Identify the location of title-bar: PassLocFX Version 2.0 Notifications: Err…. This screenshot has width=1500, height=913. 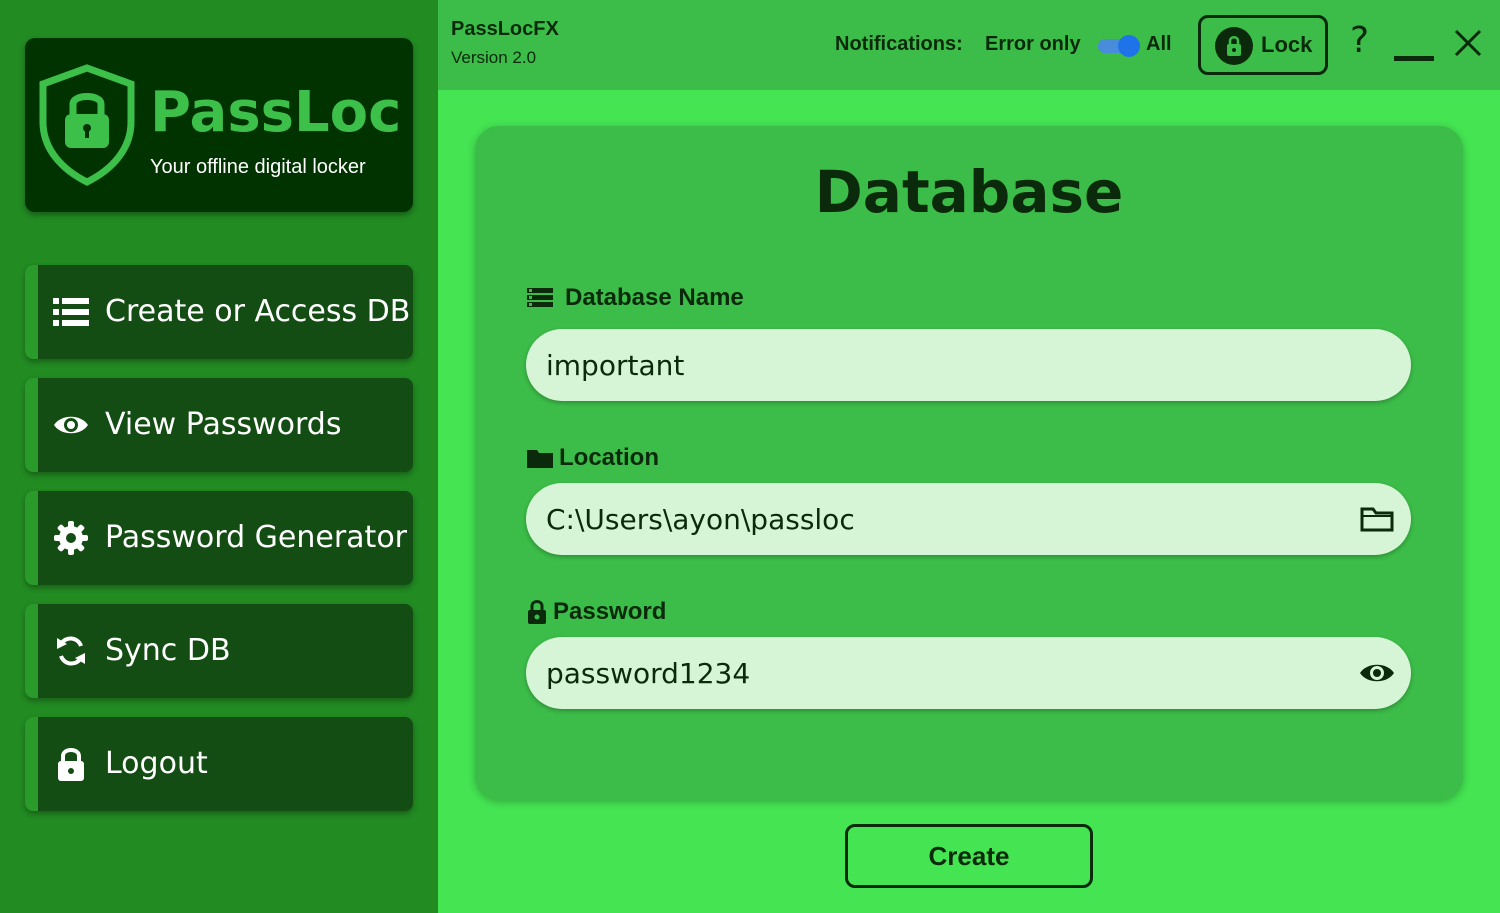
(969, 45).